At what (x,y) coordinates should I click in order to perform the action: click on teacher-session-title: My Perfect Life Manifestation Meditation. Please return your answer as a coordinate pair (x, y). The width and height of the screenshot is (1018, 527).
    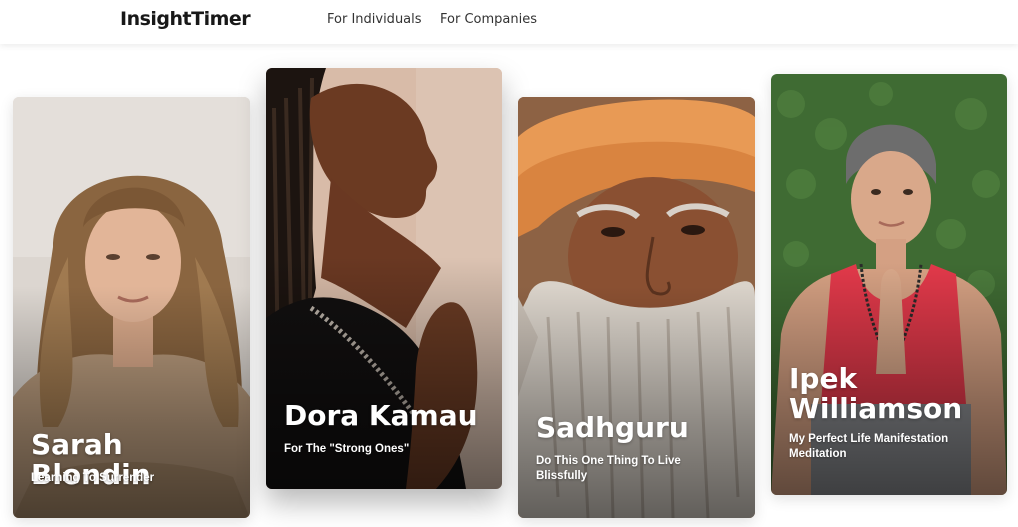
    Looking at the image, I should click on (869, 446).